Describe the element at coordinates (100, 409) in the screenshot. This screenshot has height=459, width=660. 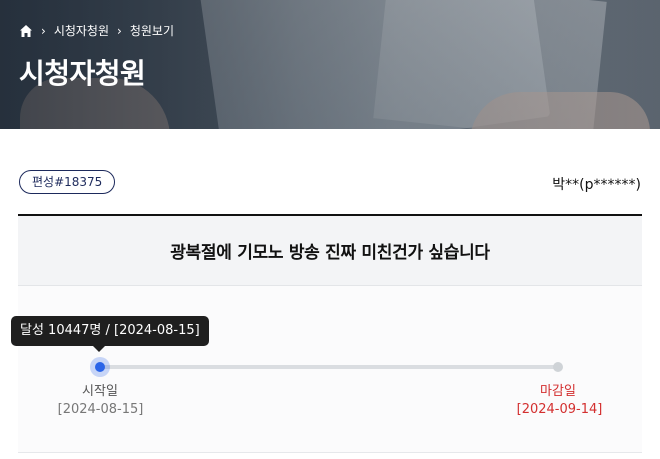
I see `start-date: [2024-08-15]` at that location.